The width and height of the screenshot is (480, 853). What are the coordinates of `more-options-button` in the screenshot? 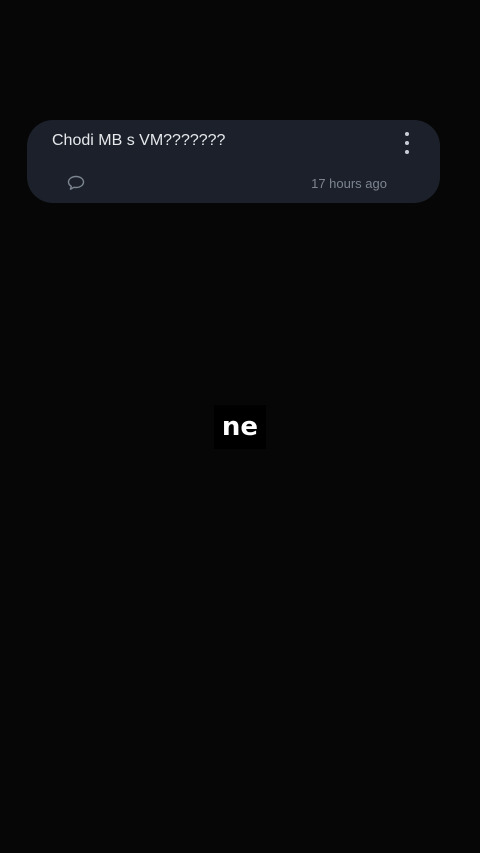 It's located at (407, 143).